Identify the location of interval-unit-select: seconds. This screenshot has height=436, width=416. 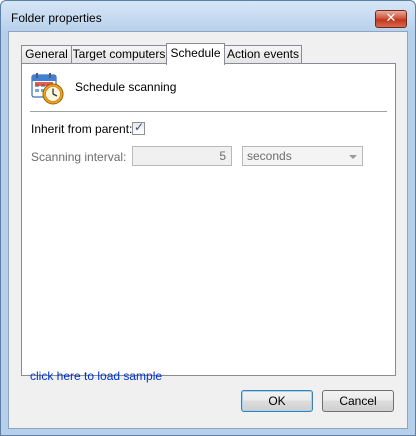
(302, 156).